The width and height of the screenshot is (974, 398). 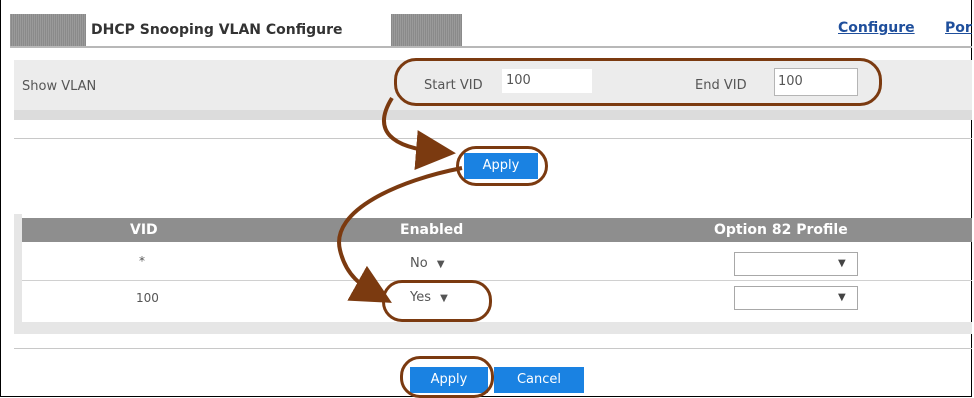 I want to click on arrow-to-apply, so click(x=419, y=133).